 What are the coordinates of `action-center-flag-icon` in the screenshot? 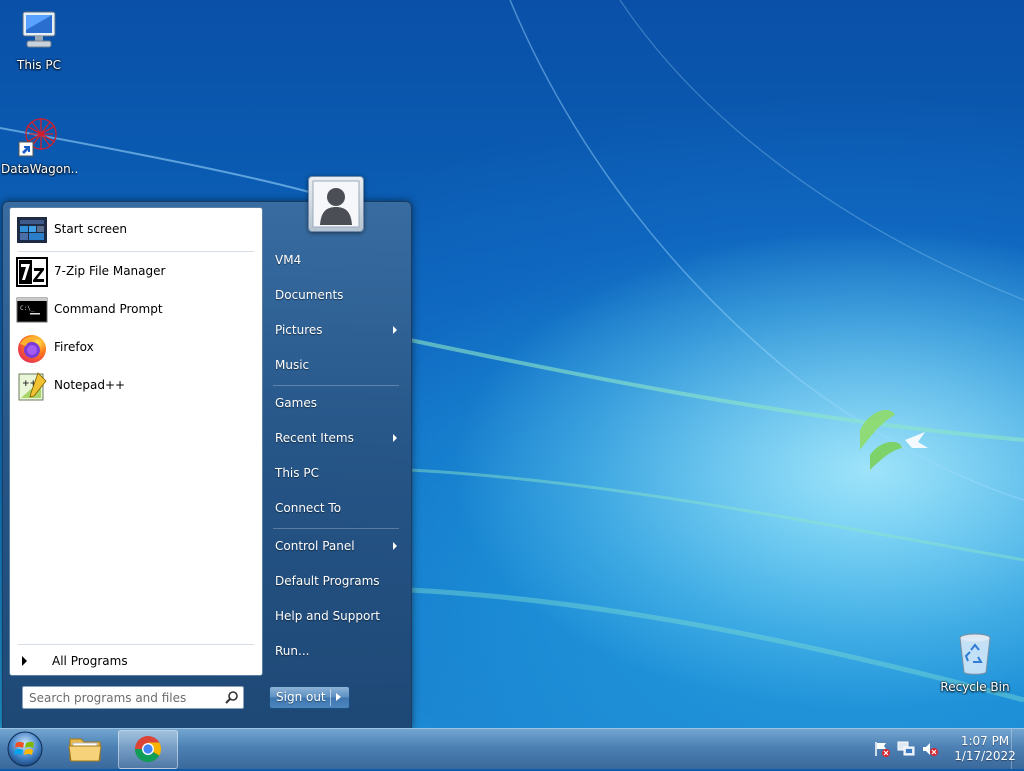 It's located at (882, 749).